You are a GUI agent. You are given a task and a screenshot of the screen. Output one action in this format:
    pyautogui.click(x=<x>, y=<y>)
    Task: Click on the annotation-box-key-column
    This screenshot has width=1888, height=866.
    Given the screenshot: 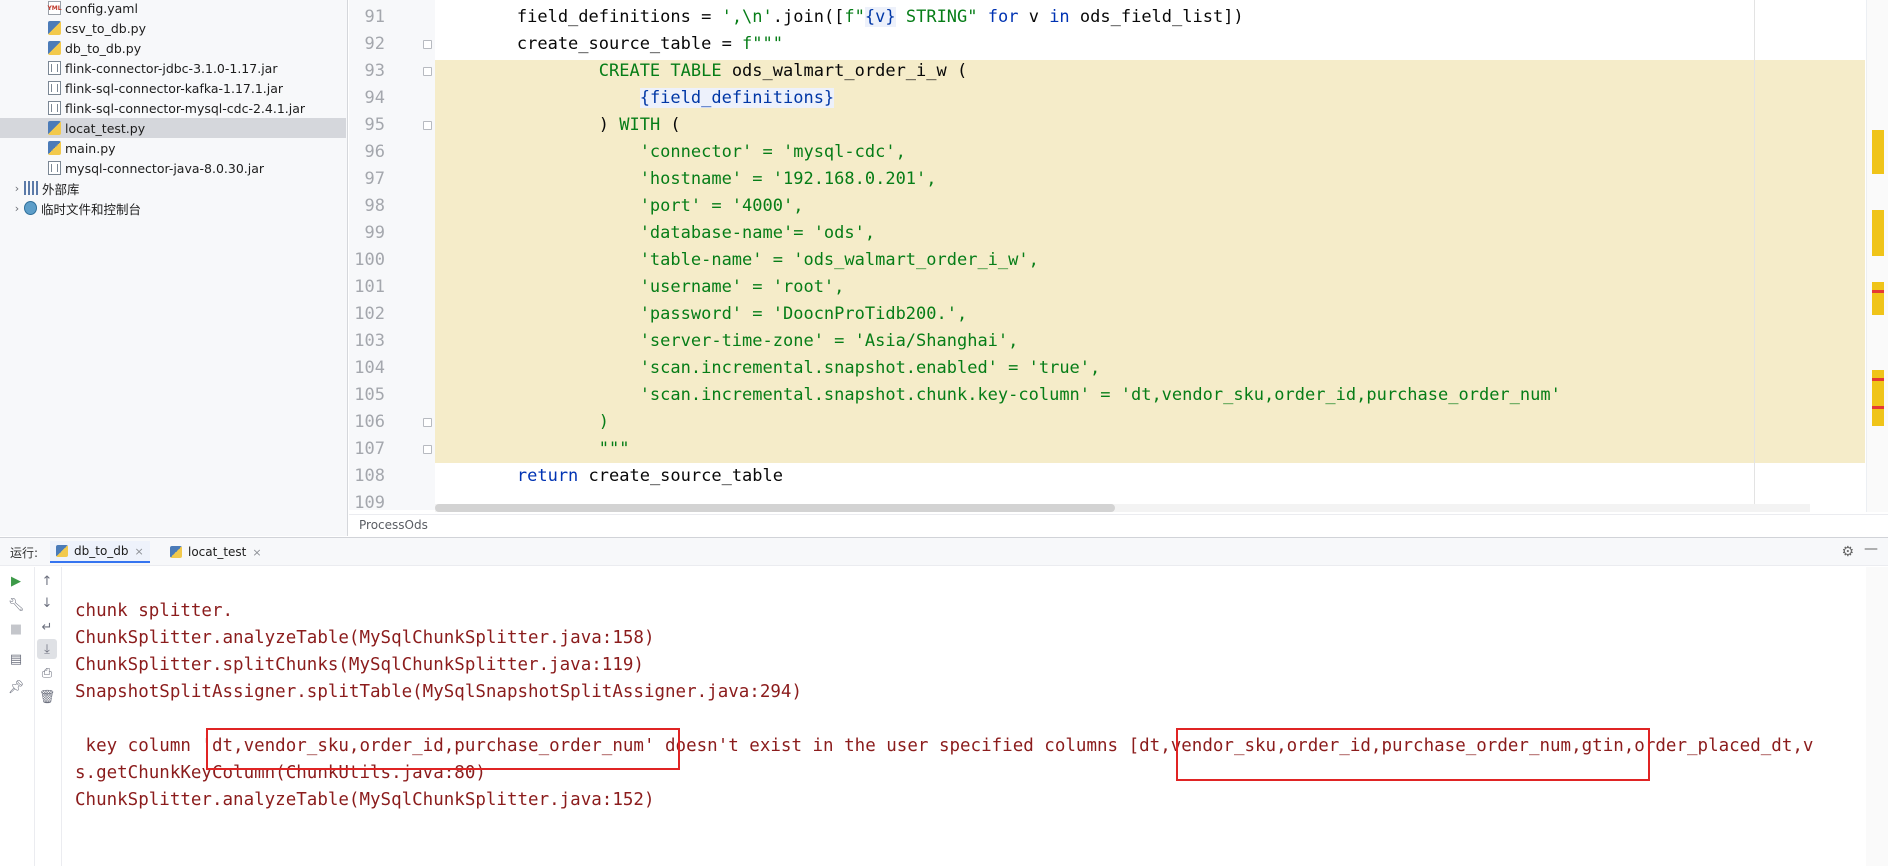 What is the action you would take?
    pyautogui.click(x=443, y=749)
    